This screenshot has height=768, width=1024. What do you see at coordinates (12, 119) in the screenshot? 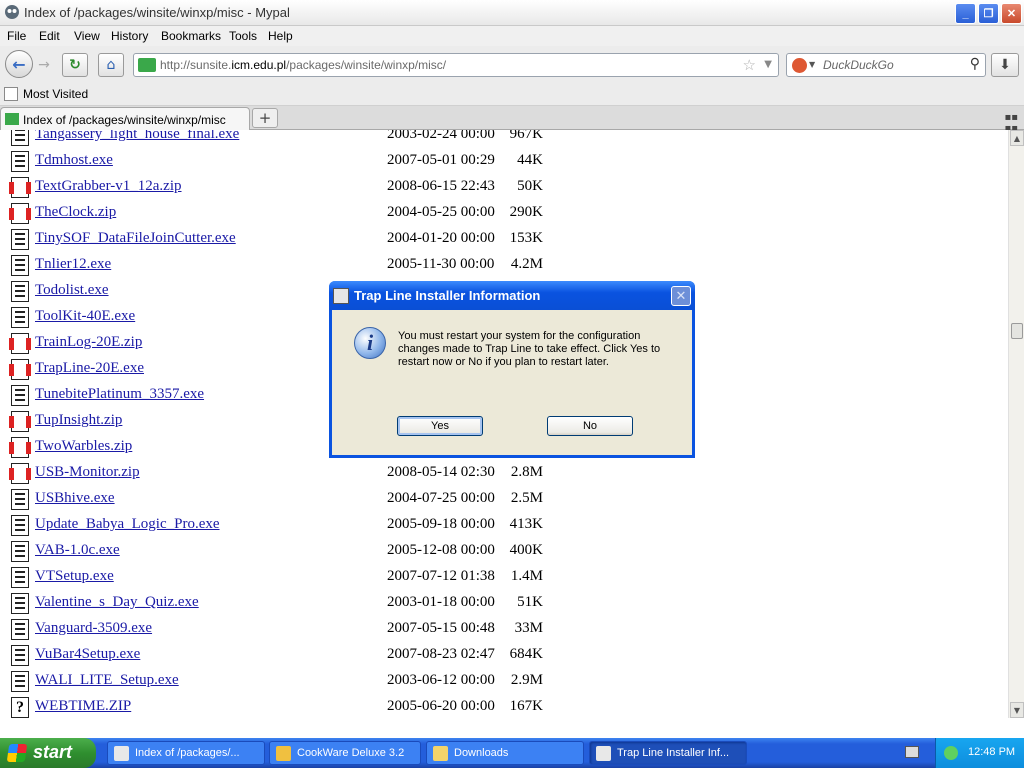
I see `tab-favicon-icon` at bounding box center [12, 119].